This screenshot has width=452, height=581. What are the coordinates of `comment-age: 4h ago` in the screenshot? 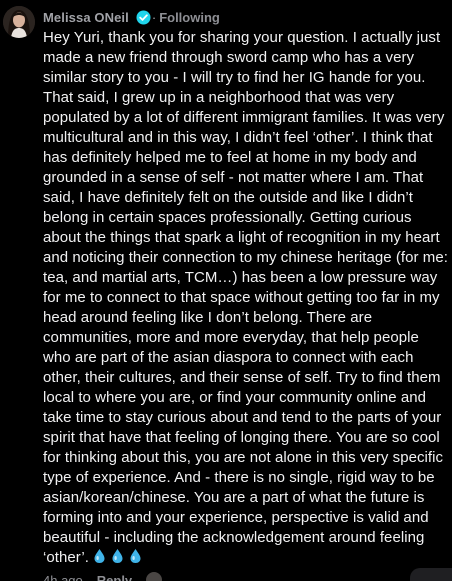 It's located at (63, 576).